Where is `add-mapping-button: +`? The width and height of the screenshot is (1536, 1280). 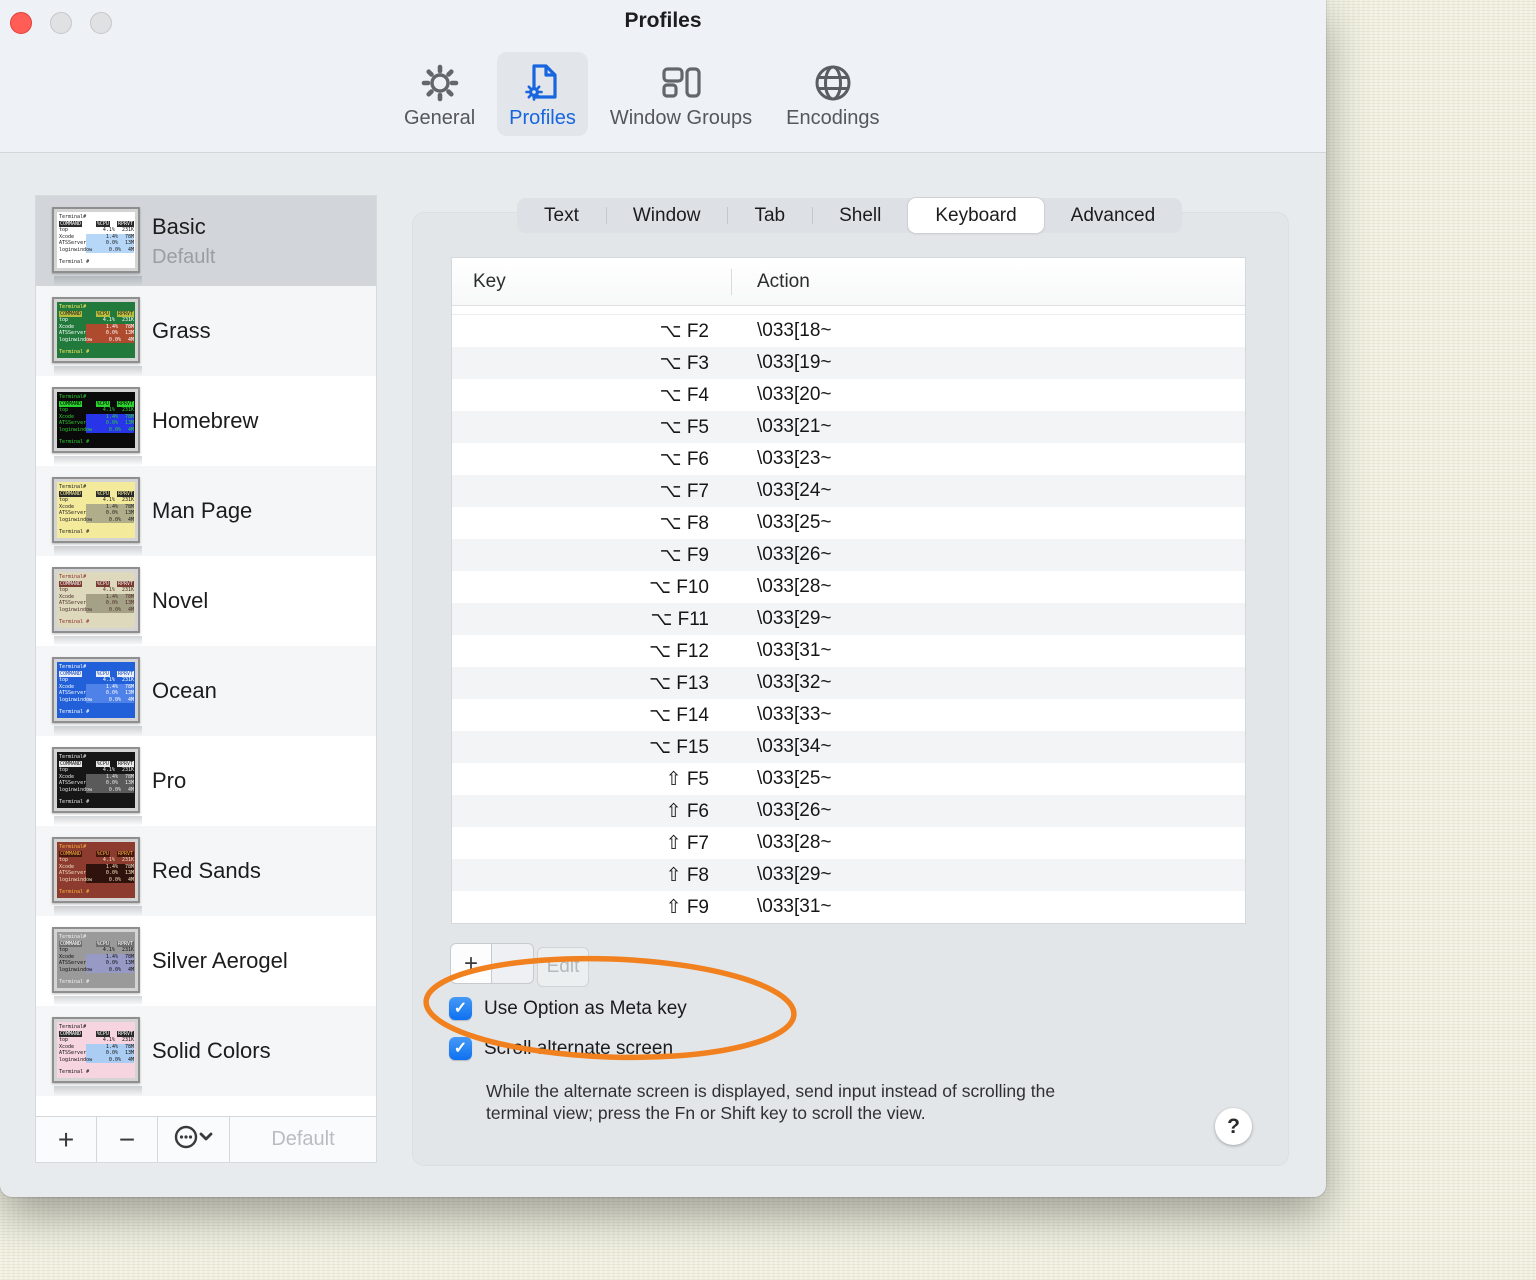 add-mapping-button: + is located at coordinates (471, 963).